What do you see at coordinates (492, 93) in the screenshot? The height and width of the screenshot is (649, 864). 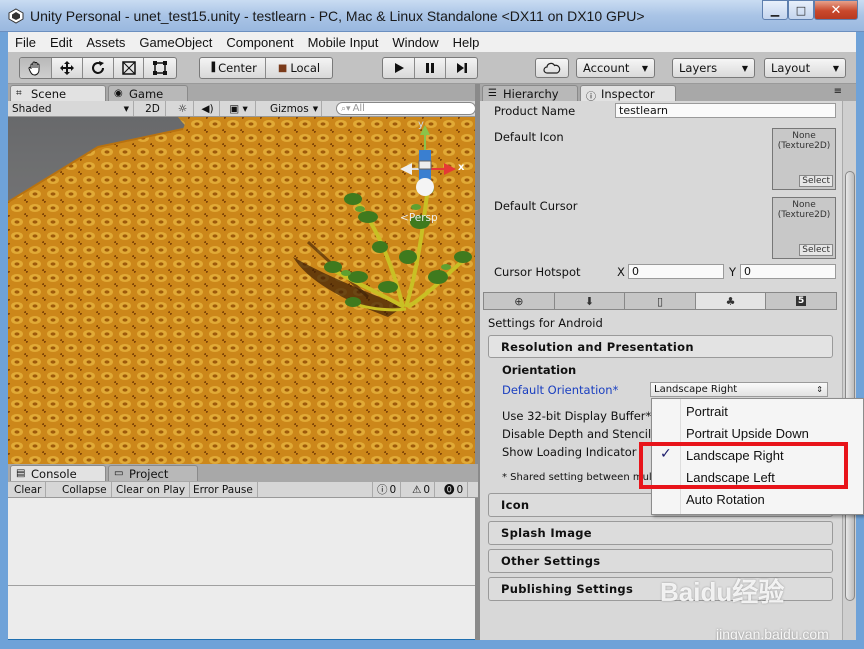 I see `hierarchy-icon: ☰` at bounding box center [492, 93].